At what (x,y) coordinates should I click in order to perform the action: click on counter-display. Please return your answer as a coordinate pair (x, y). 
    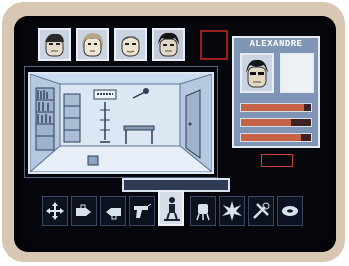
    Looking at the image, I should click on (277, 160).